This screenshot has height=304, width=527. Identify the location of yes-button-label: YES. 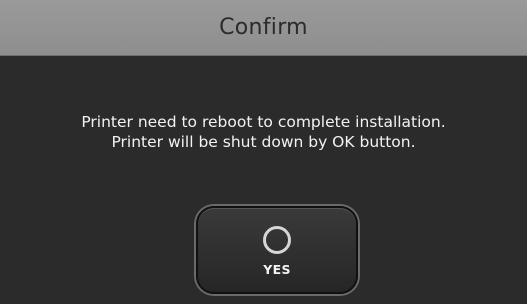
(277, 269).